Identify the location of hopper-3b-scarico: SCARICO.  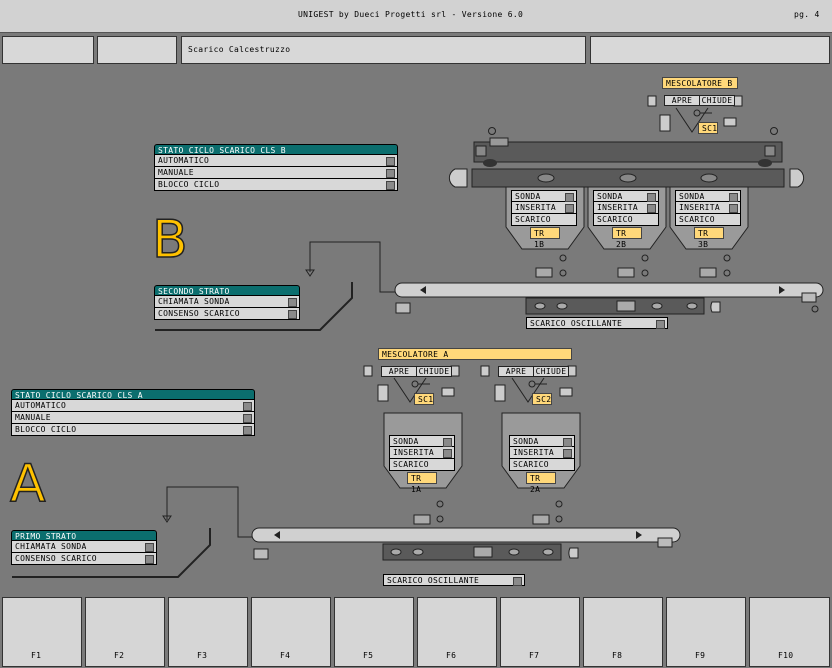
(708, 220).